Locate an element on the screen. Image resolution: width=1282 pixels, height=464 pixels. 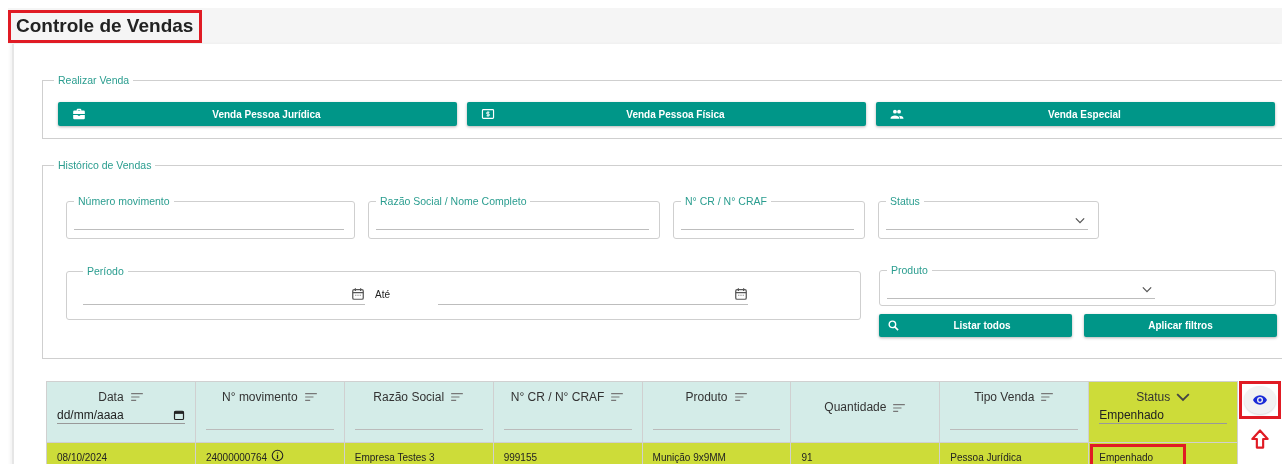
column-title: Quantidade is located at coordinates (855, 407).